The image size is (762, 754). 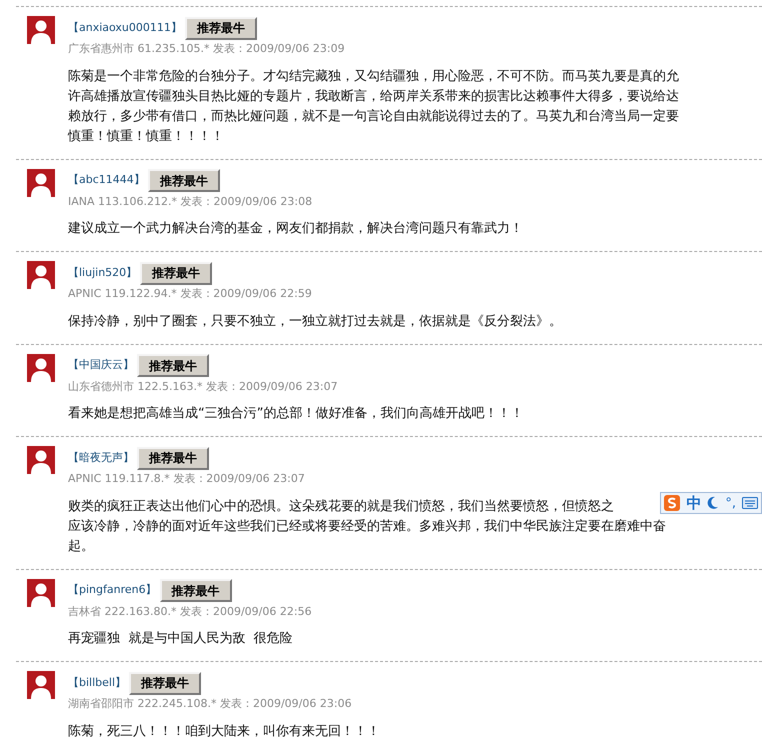 What do you see at coordinates (190, 612) in the screenshot?
I see `post-meta: 吉林省 222.163.80.* 发表：2009/09/06 22:56` at bounding box center [190, 612].